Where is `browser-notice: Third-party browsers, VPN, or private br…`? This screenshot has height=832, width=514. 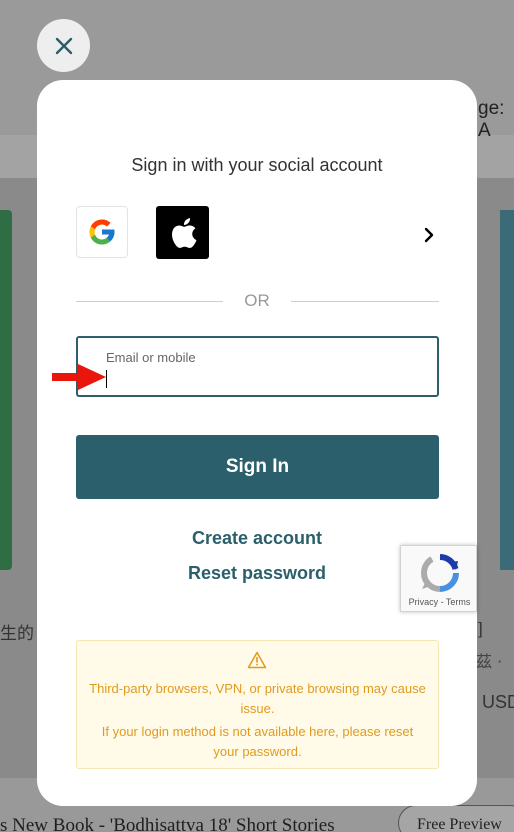
browser-notice: Third-party browsers, VPN, or private br… is located at coordinates (257, 704).